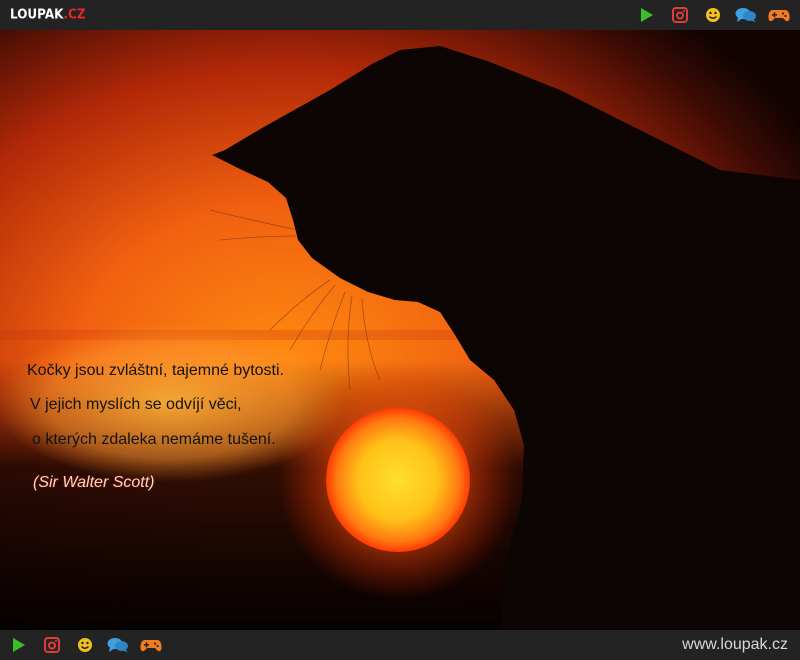 This screenshot has height=660, width=800. What do you see at coordinates (400, 15) in the screenshot?
I see `top-bar: LOUPAK.CZ` at bounding box center [400, 15].